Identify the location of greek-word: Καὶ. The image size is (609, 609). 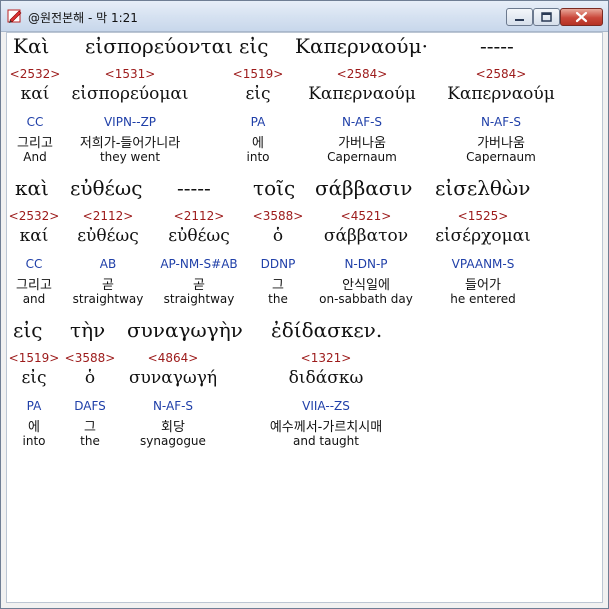
(31, 46).